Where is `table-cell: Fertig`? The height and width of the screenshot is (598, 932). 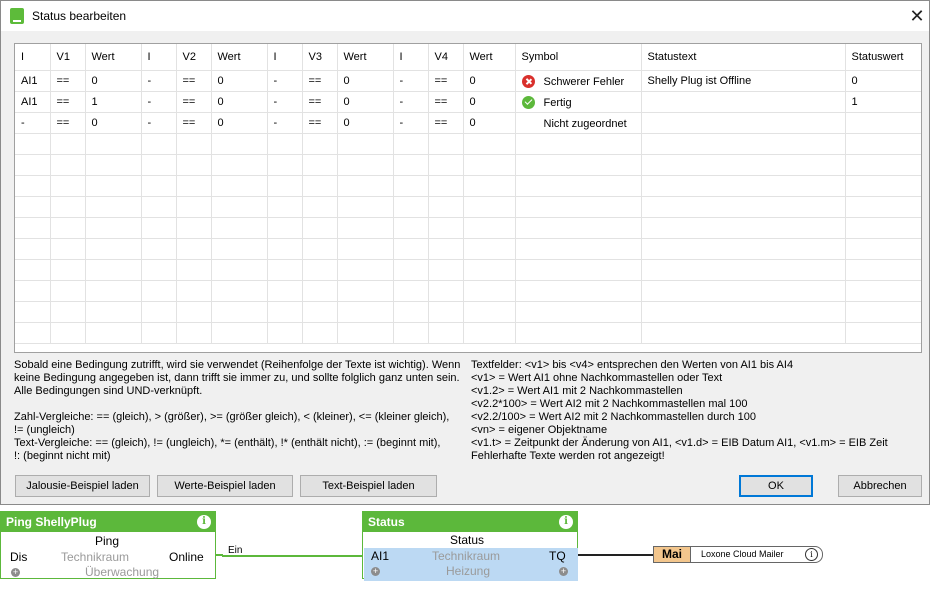 table-cell: Fertig is located at coordinates (578, 102).